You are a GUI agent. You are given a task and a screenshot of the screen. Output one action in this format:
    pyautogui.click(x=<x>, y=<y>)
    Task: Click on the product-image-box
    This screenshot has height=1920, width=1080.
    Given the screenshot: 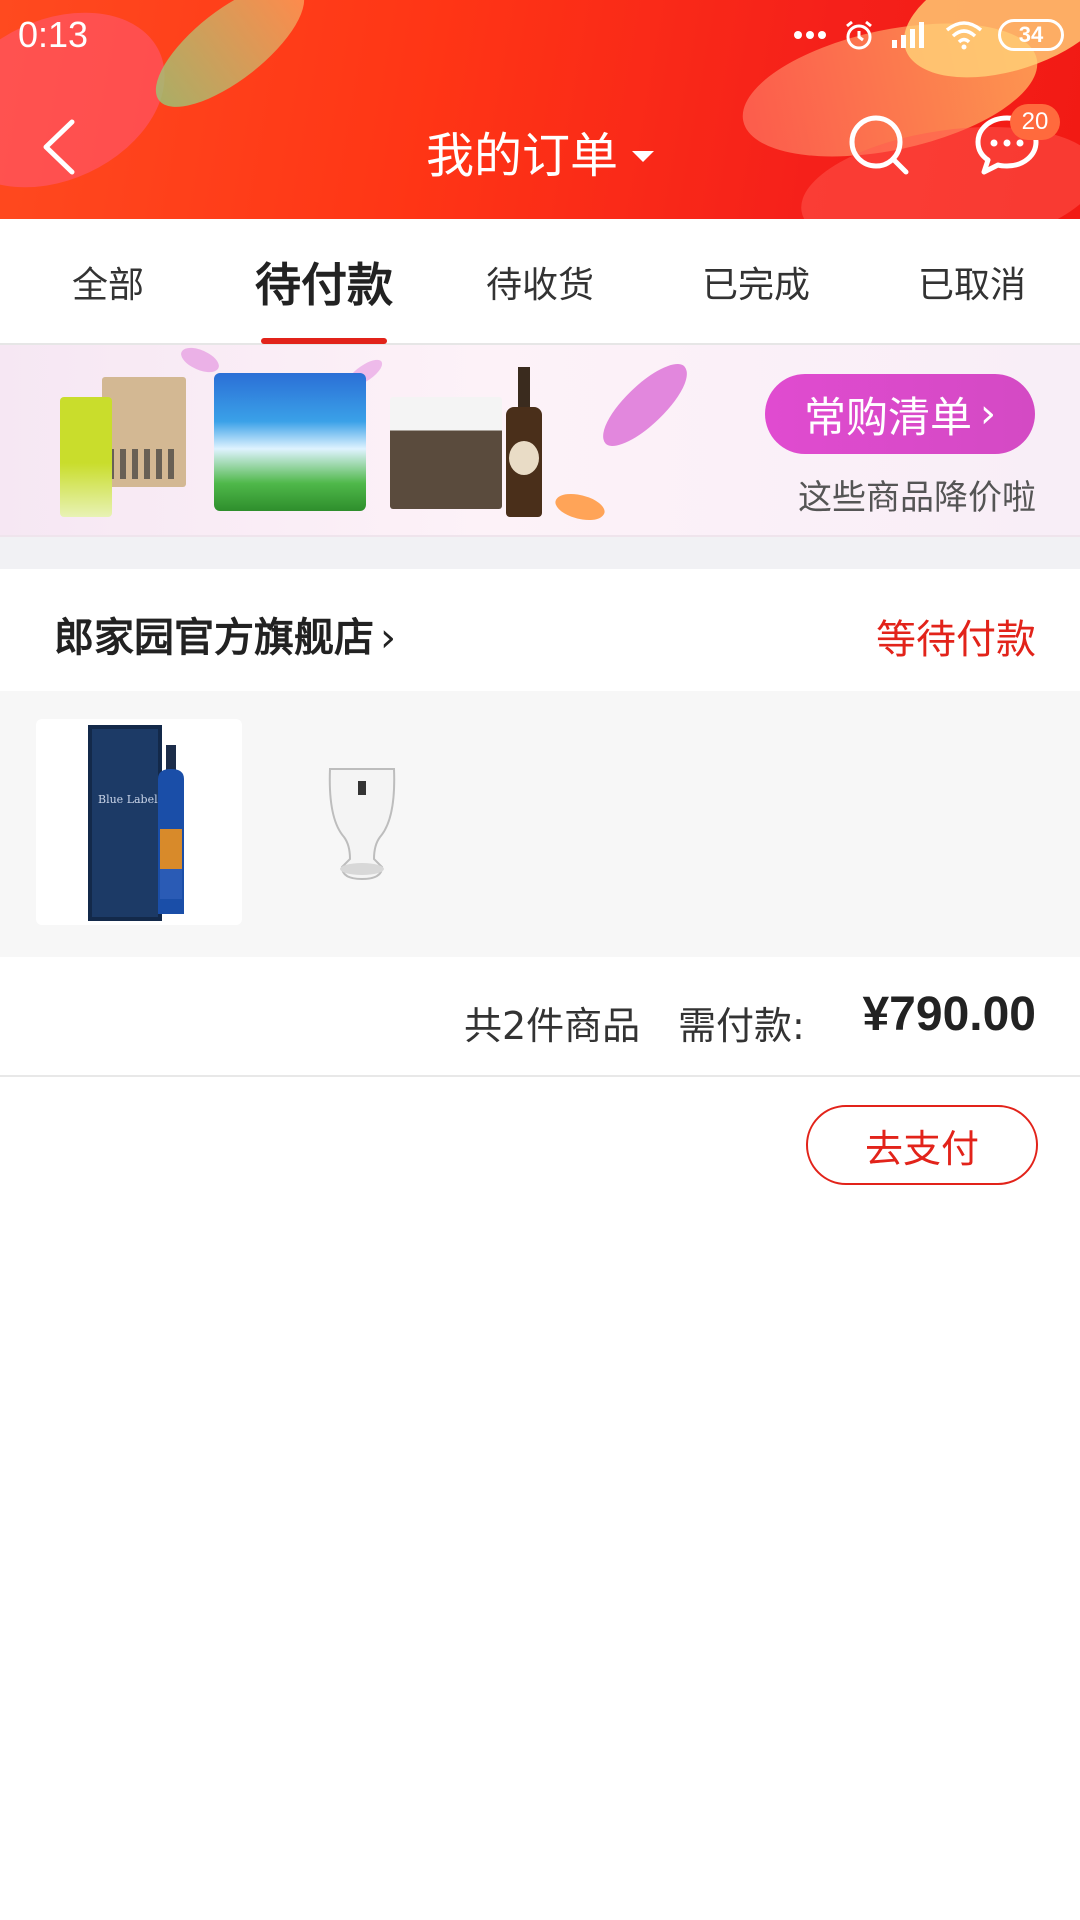 What is the action you would take?
    pyautogui.click(x=144, y=432)
    